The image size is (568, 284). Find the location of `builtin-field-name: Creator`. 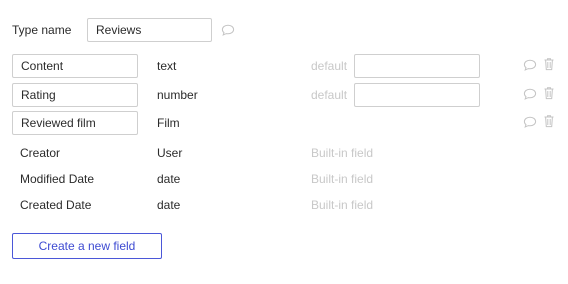

builtin-field-name: Creator is located at coordinates (40, 153).